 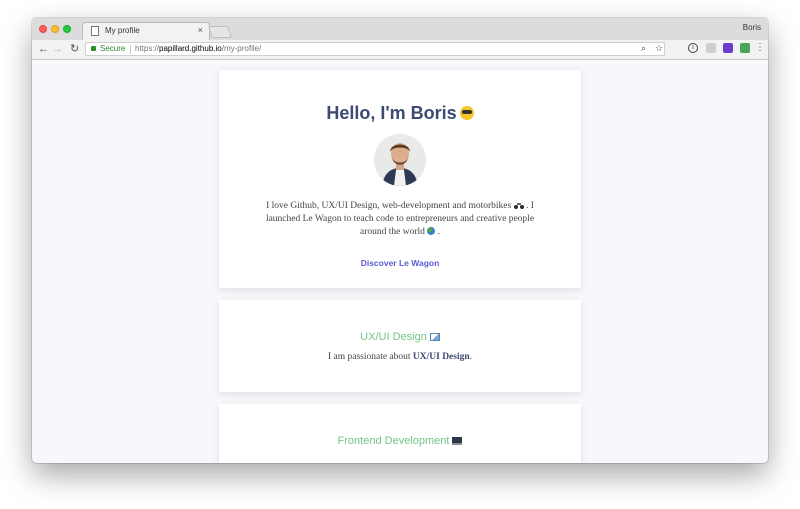 What do you see at coordinates (190, 48) in the screenshot?
I see `url-host: papillard.github.io` at bounding box center [190, 48].